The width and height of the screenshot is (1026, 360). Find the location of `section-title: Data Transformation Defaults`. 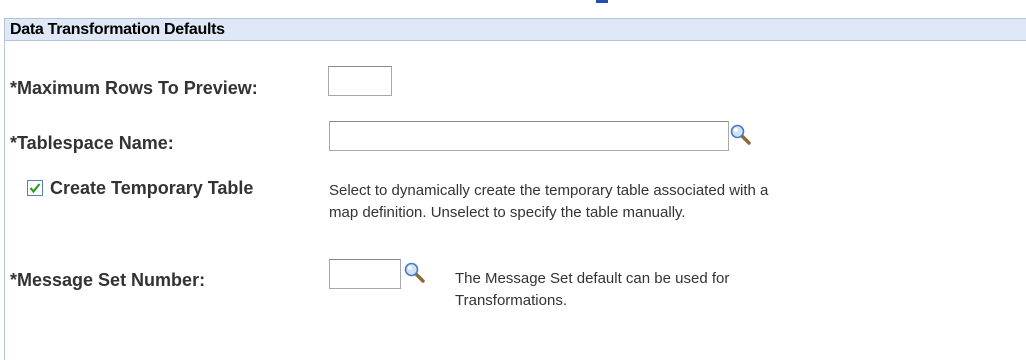

section-title: Data Transformation Defaults is located at coordinates (117, 29).